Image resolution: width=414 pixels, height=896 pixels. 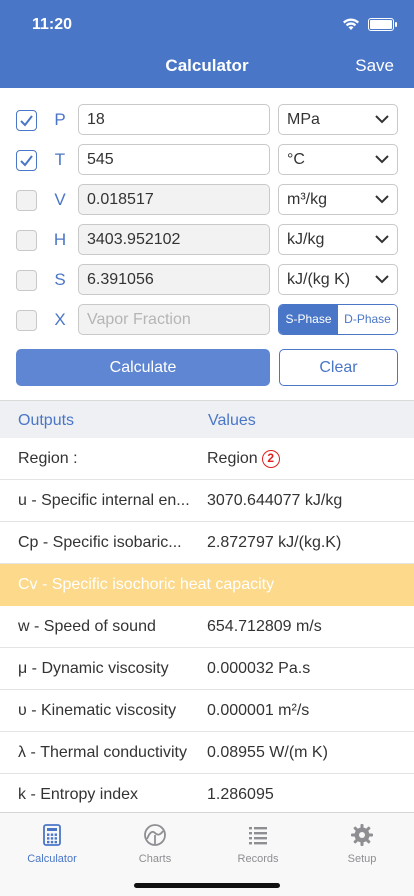 What do you see at coordinates (306, 239) in the screenshot?
I see `unit-value: kJ/kg` at bounding box center [306, 239].